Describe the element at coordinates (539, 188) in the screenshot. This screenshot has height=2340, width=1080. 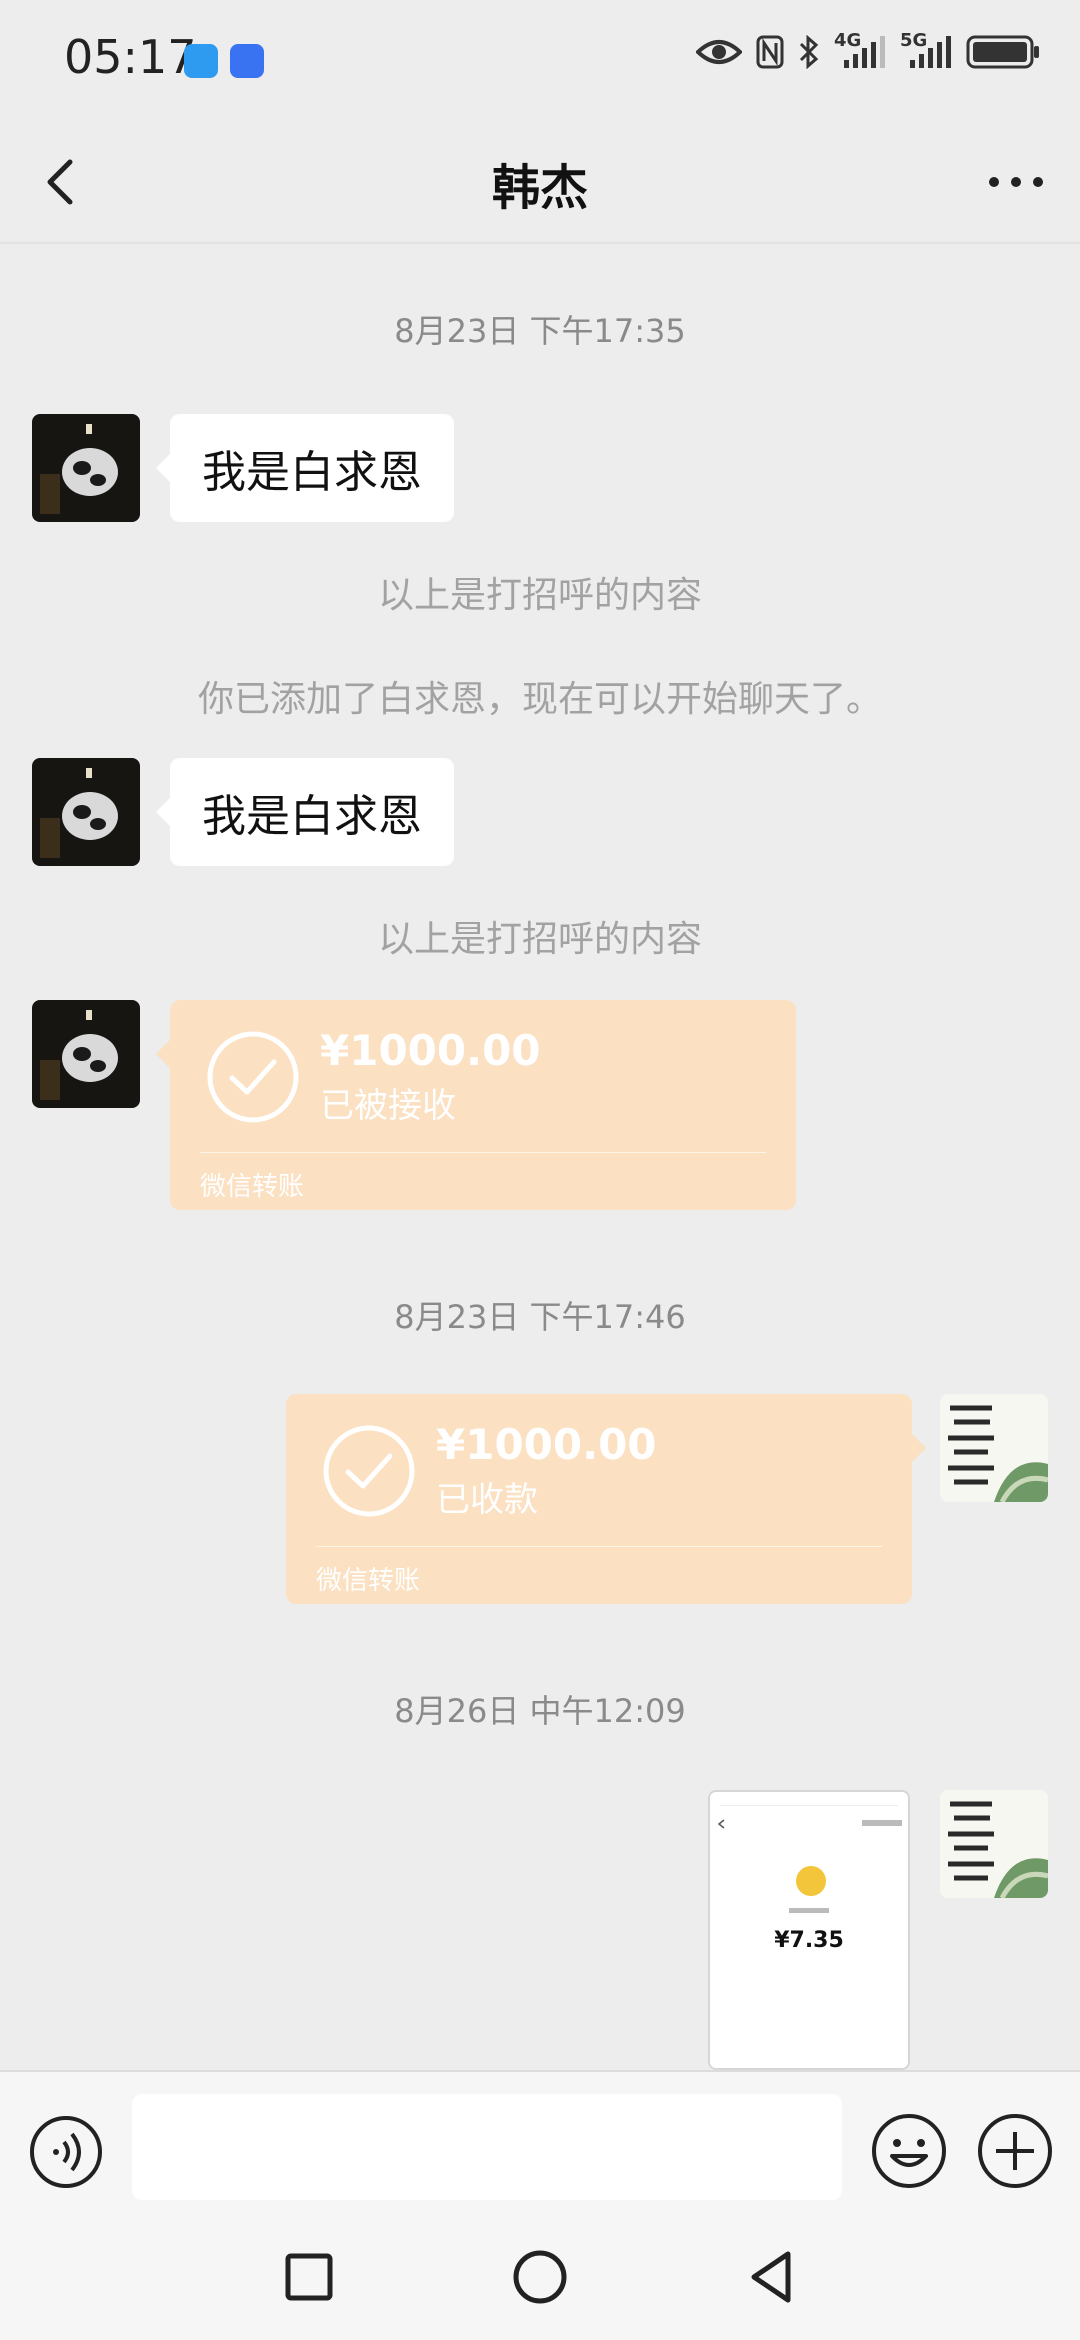
I see `chat-title: 韩杰` at that location.